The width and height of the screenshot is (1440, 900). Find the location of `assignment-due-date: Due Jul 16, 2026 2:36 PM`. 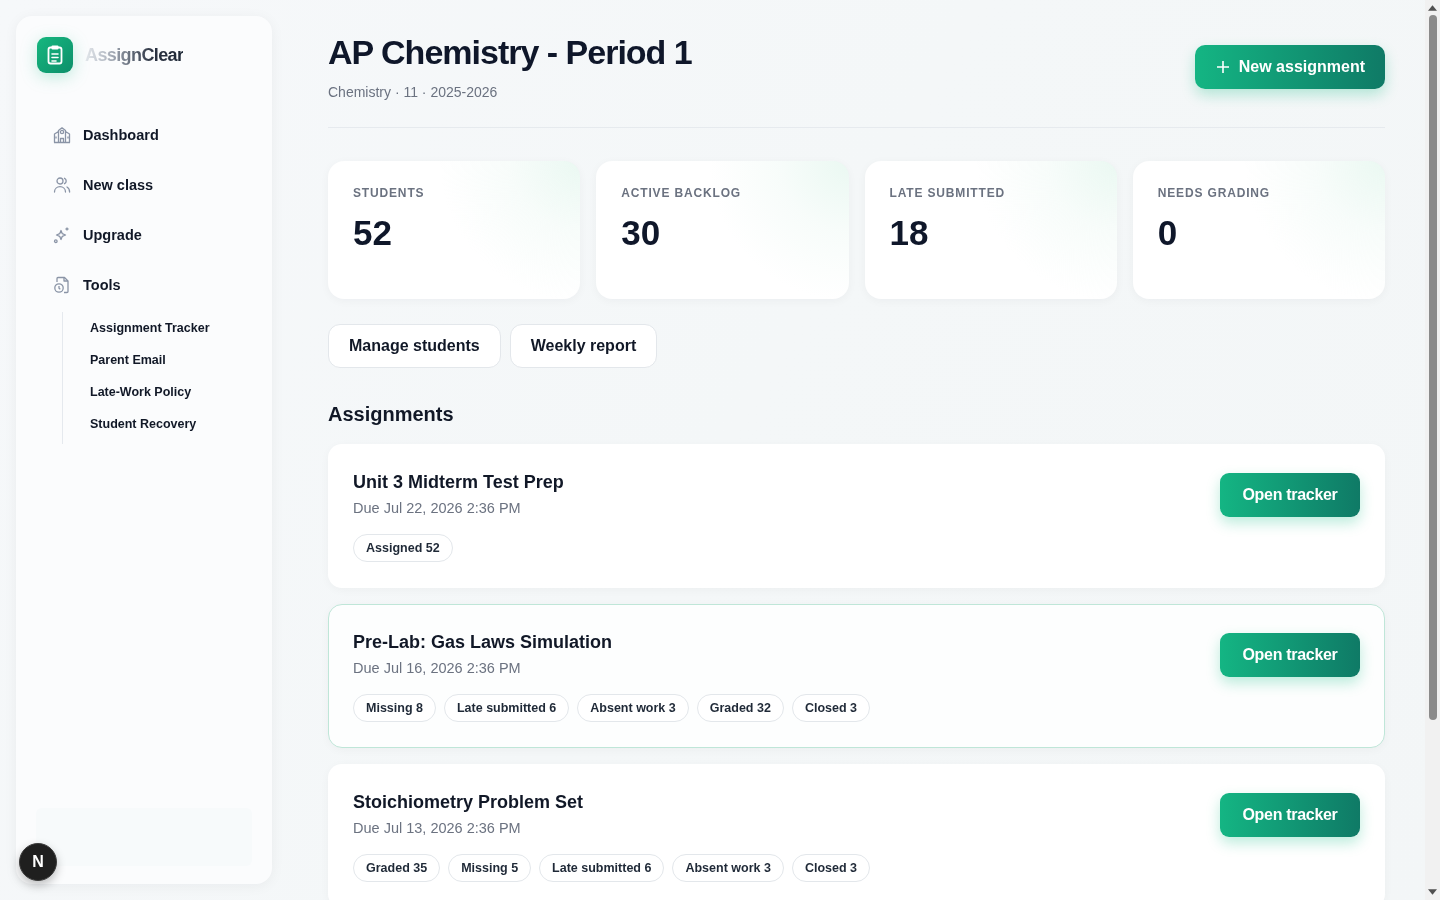

assignment-due-date: Due Jul 16, 2026 2:36 PM is located at coordinates (437, 668).